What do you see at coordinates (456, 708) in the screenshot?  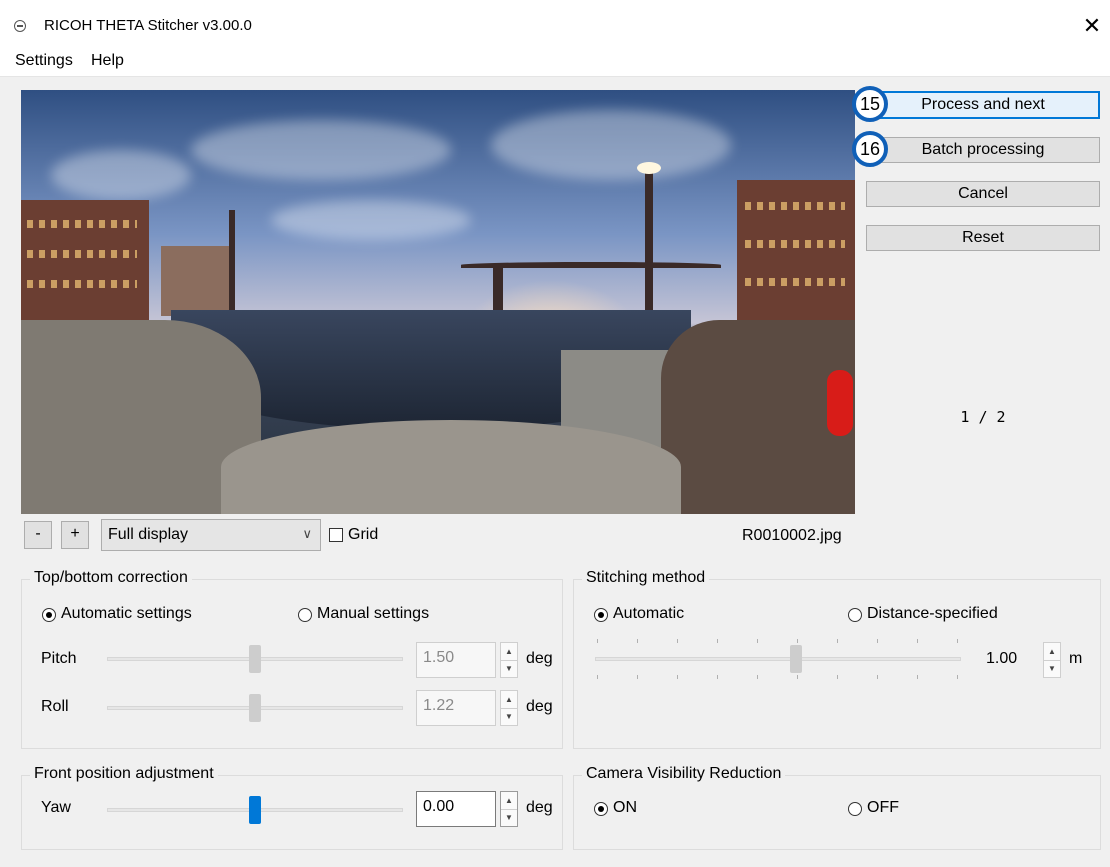 I see `roll-value-field: 1.22` at bounding box center [456, 708].